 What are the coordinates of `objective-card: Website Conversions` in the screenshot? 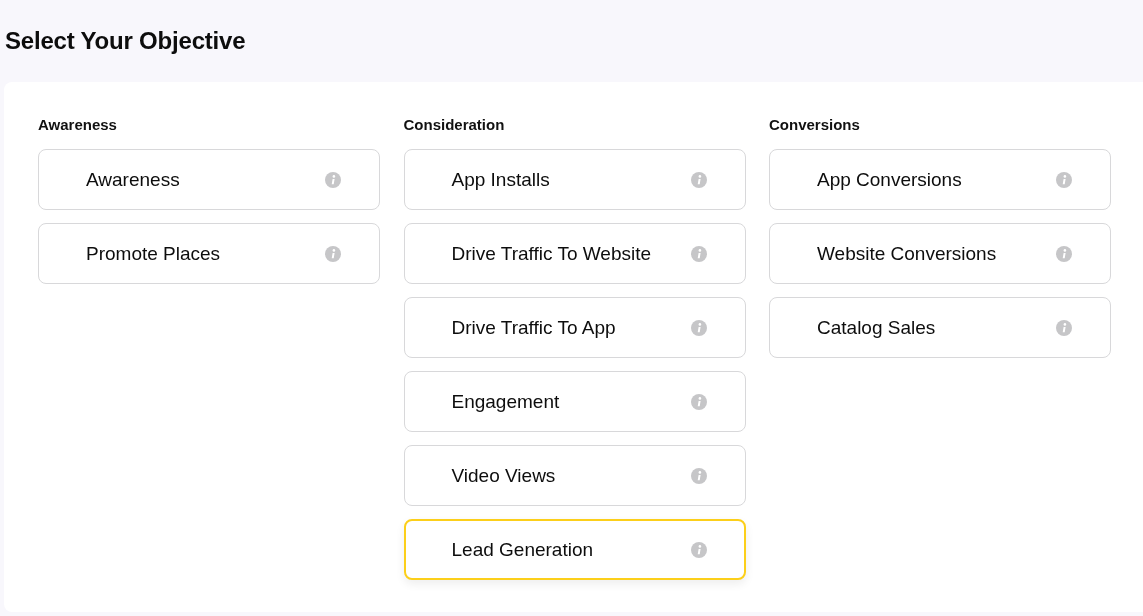 It's located at (940, 253).